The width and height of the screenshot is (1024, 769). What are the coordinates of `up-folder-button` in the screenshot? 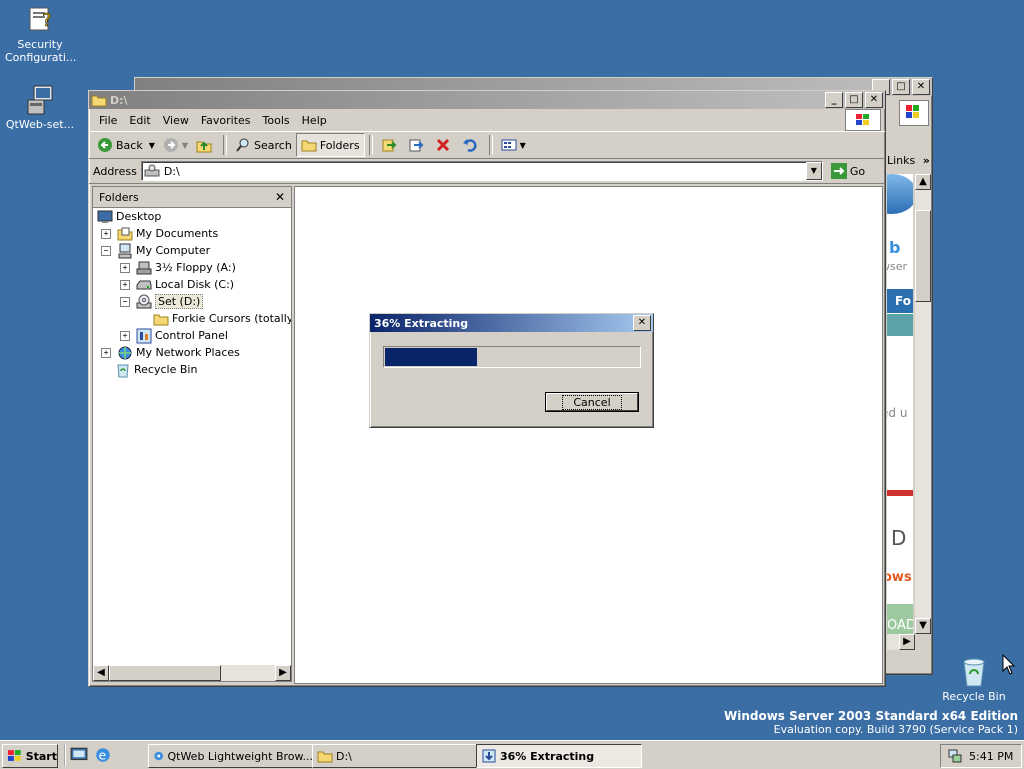 It's located at (205, 145).